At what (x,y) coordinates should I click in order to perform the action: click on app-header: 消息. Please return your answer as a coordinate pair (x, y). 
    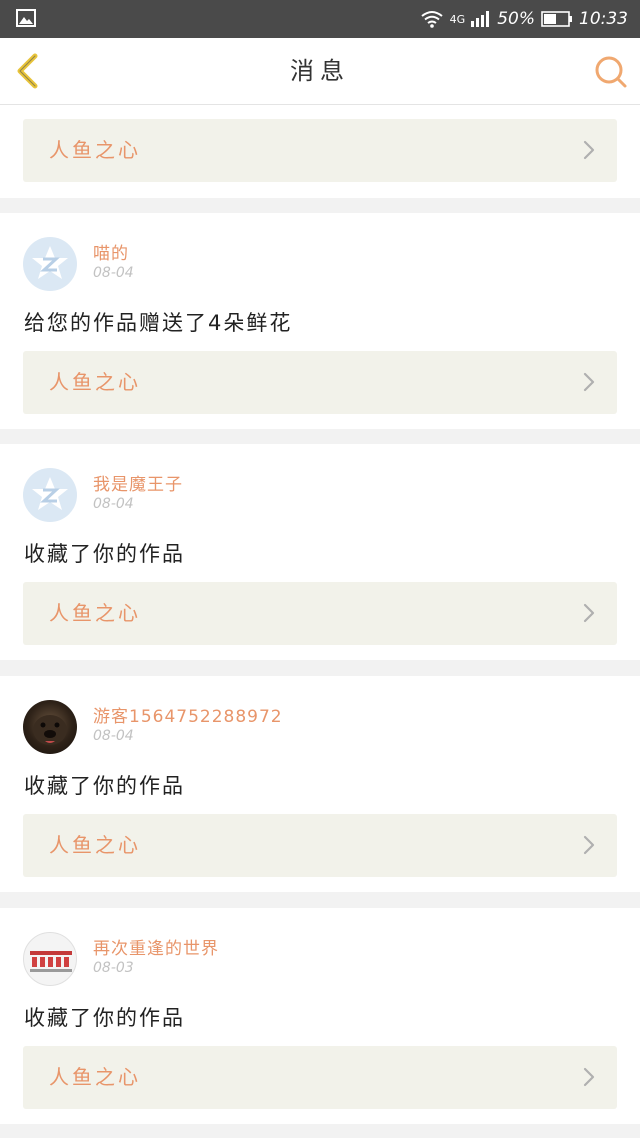
    Looking at the image, I should click on (320, 71).